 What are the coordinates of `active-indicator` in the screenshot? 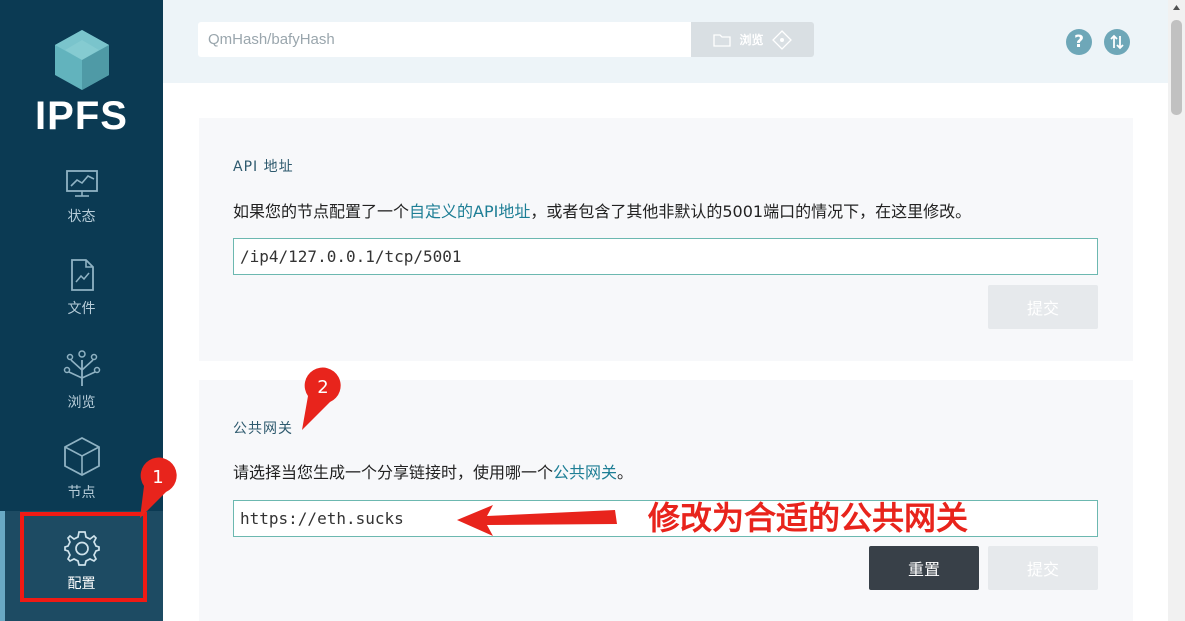 It's located at (2, 566).